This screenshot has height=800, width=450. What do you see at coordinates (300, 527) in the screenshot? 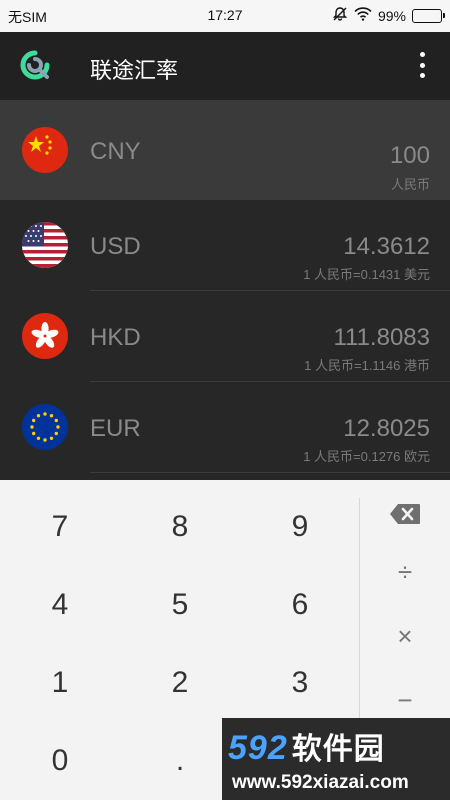
I see `key-9: 9` at bounding box center [300, 527].